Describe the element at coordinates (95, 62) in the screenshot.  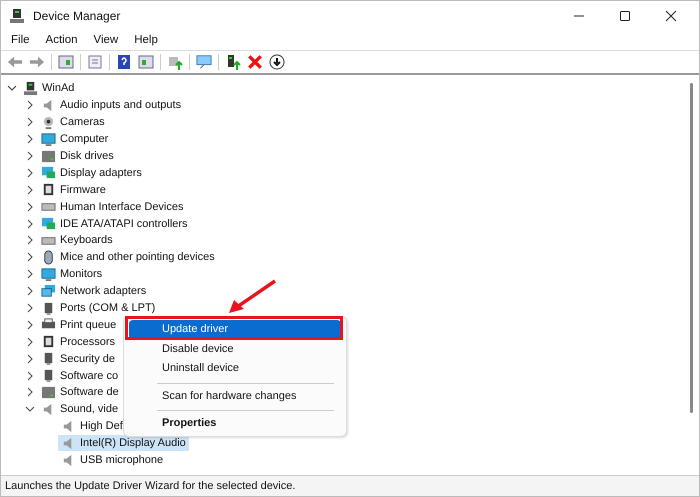
I see `document-icon` at that location.